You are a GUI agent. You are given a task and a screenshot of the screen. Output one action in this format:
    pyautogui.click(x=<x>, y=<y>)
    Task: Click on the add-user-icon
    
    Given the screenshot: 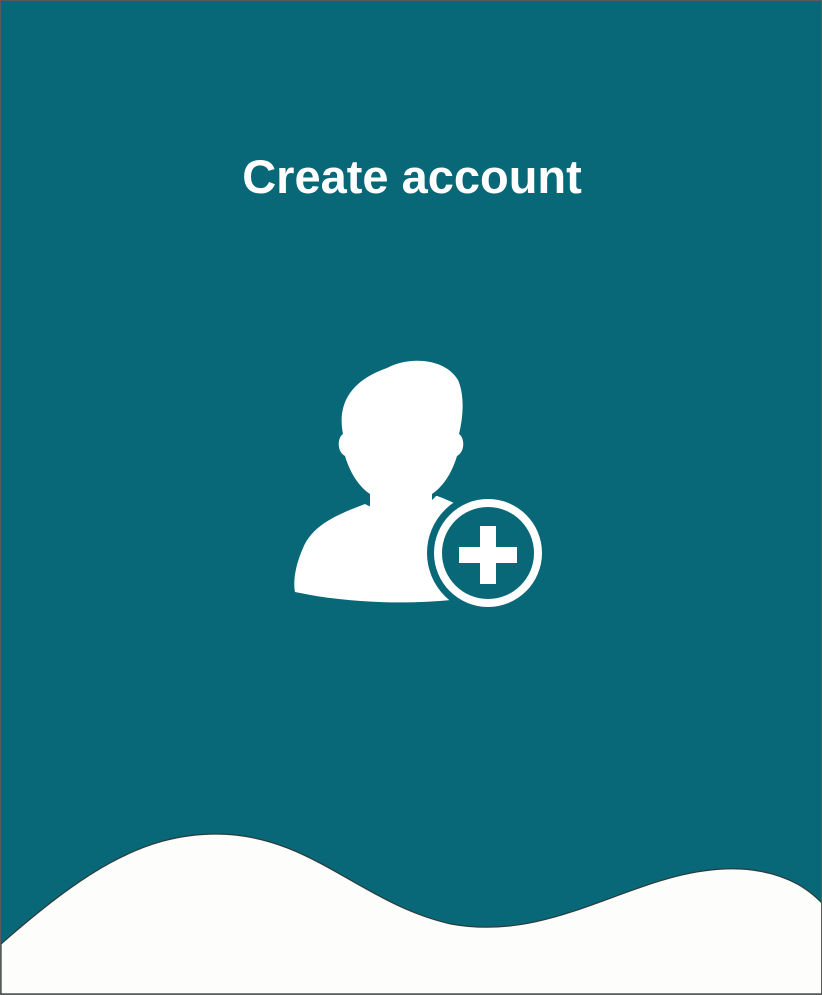 What is the action you would take?
    pyautogui.click(x=421, y=487)
    